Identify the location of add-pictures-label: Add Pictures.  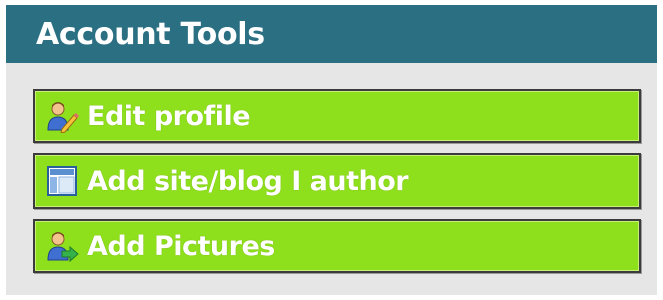
(181, 246).